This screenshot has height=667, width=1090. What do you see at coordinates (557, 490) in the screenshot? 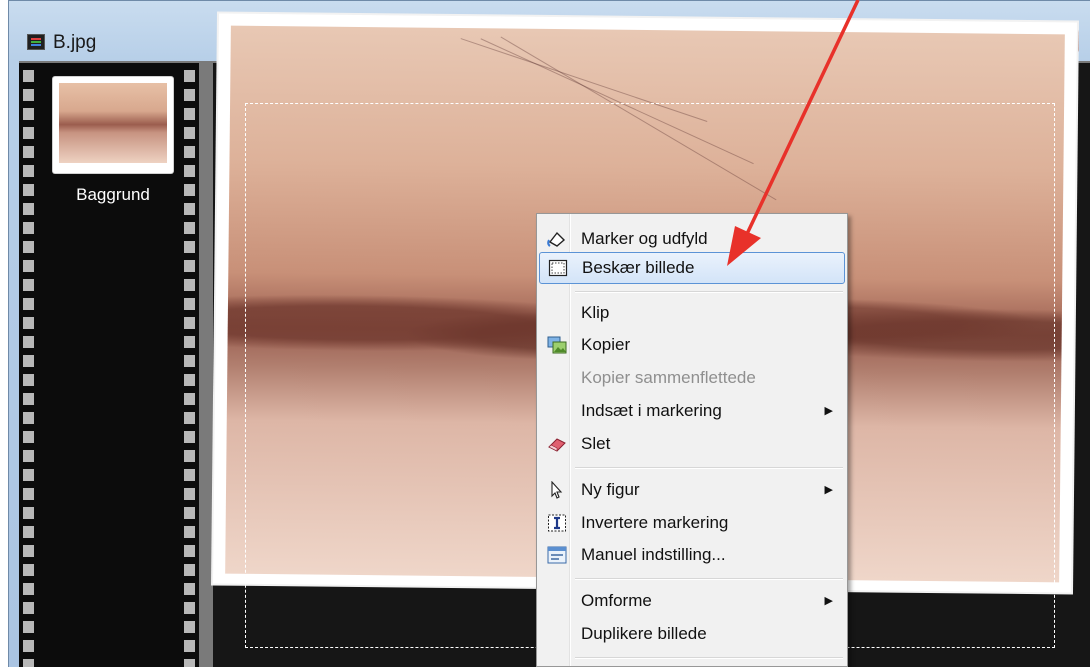
I see `pointer-icon` at bounding box center [557, 490].